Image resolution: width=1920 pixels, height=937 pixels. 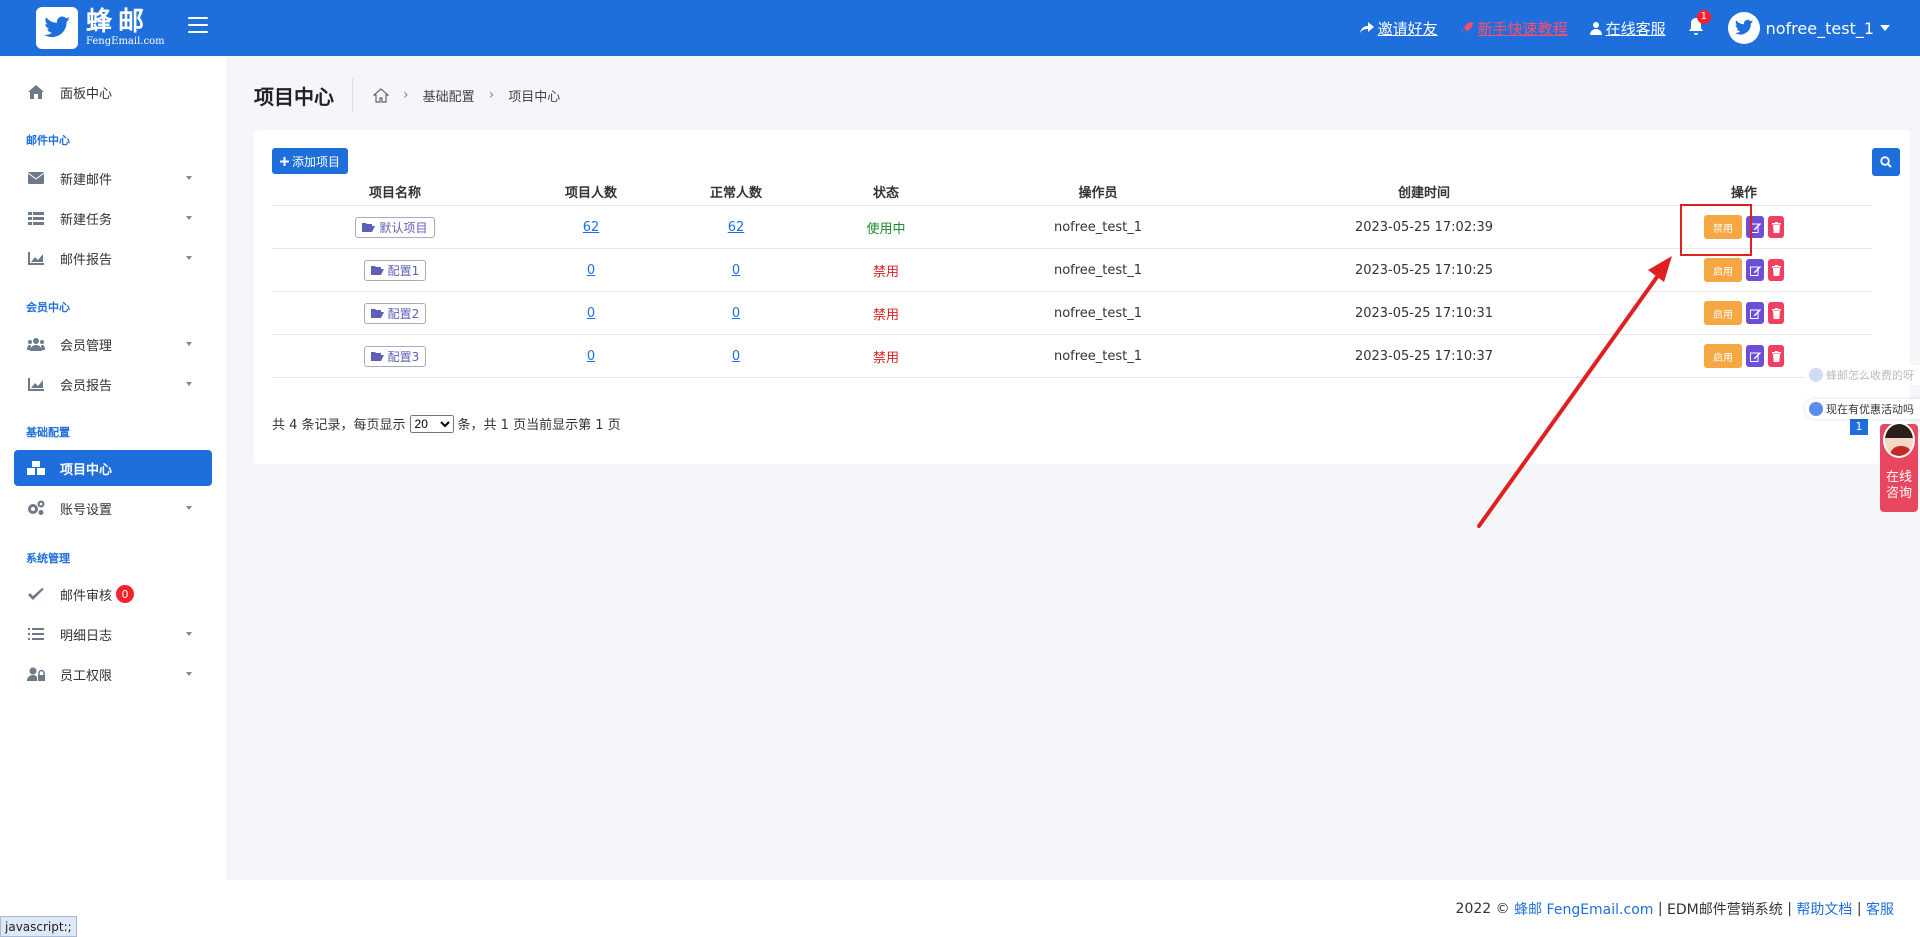 What do you see at coordinates (125, 594) in the screenshot?
I see `review-count-badge: 0` at bounding box center [125, 594].